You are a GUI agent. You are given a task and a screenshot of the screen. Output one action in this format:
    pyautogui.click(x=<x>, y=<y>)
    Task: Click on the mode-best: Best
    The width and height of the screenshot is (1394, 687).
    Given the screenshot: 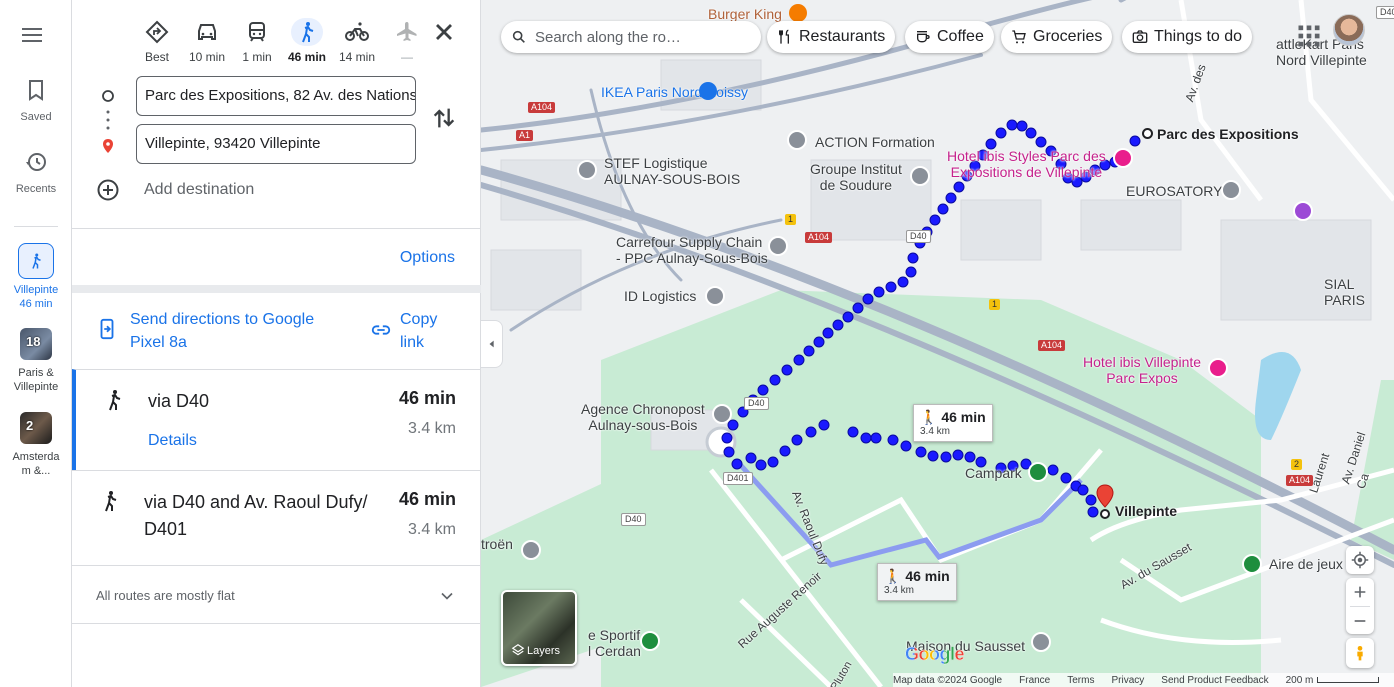 What is the action you would take?
    pyautogui.click(x=157, y=41)
    